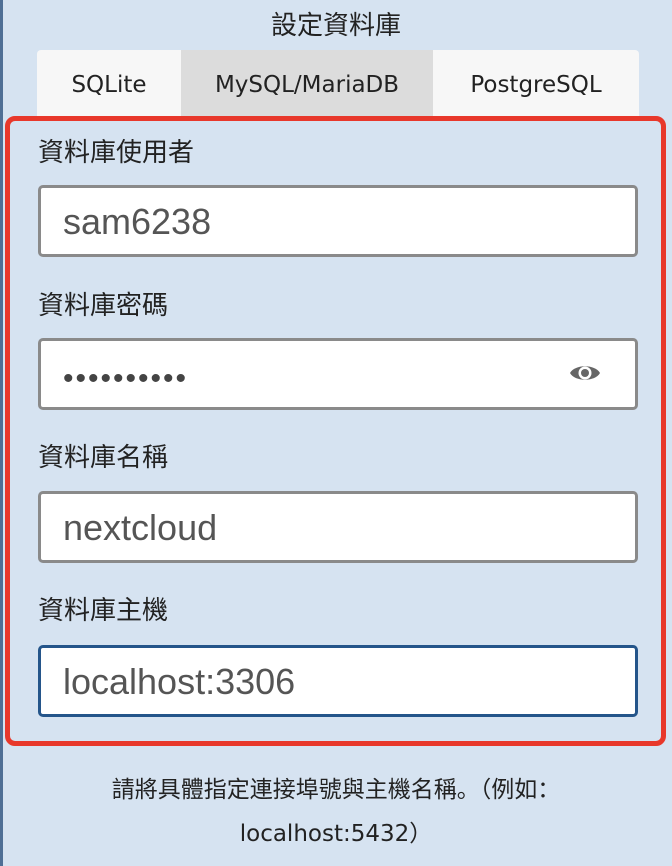 Image resolution: width=672 pixels, height=866 pixels. Describe the element at coordinates (103, 306) in the screenshot. I see `db-password-label: 資料庫密碼` at that location.